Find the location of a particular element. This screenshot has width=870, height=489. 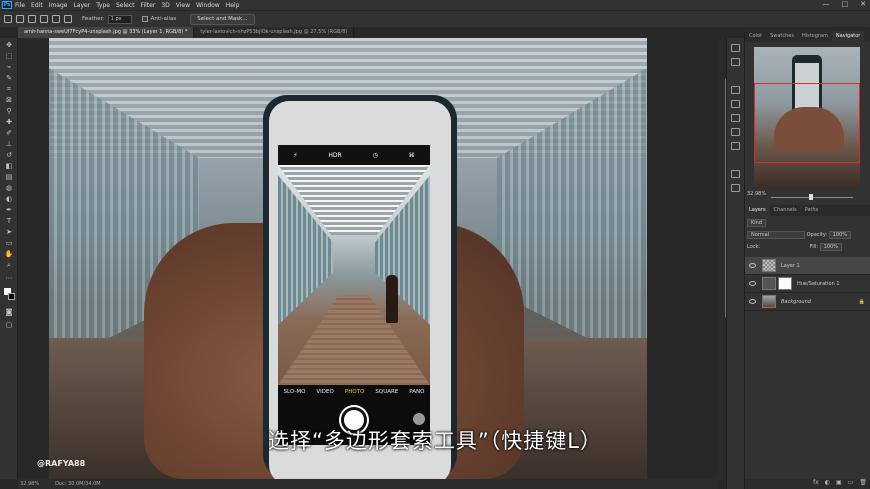

navigator-zoom-knob is located at coordinates (811, 197).